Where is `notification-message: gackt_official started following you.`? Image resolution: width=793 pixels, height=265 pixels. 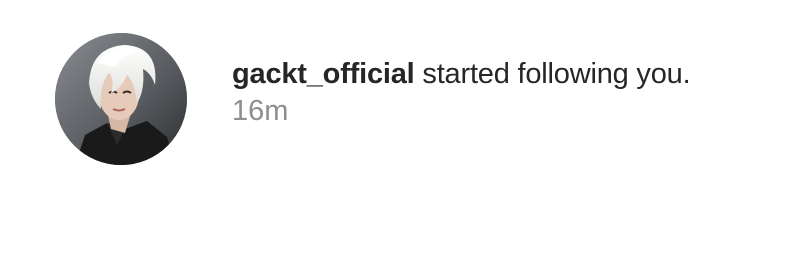
notification-message: gackt_official started following you. is located at coordinates (507, 74).